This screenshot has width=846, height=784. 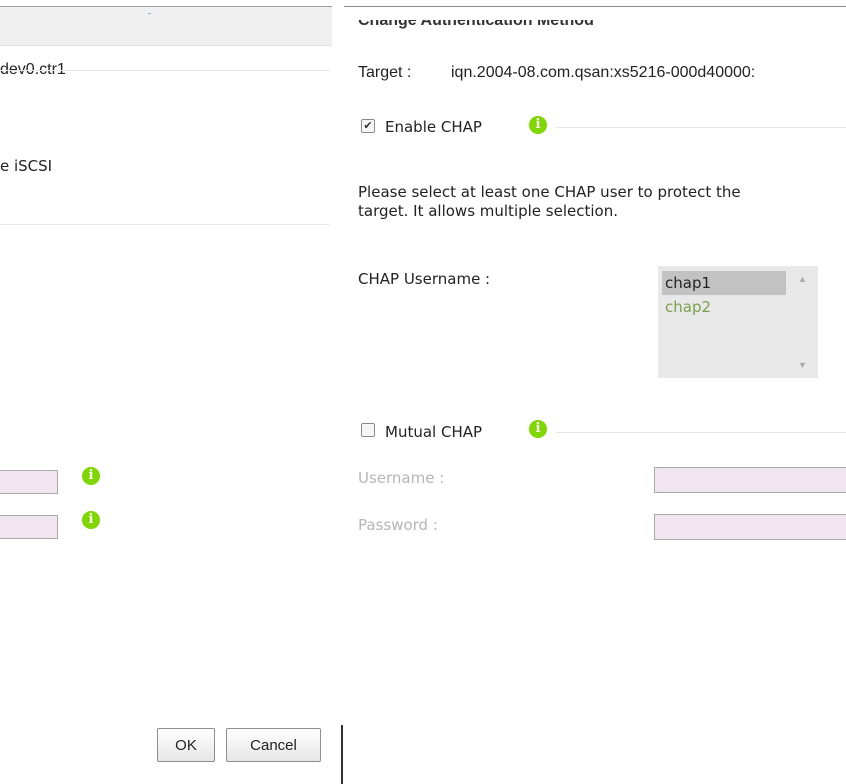 What do you see at coordinates (738, 322) in the screenshot?
I see `chap-username-listbox: chap1 chap2 ▲ ▼` at bounding box center [738, 322].